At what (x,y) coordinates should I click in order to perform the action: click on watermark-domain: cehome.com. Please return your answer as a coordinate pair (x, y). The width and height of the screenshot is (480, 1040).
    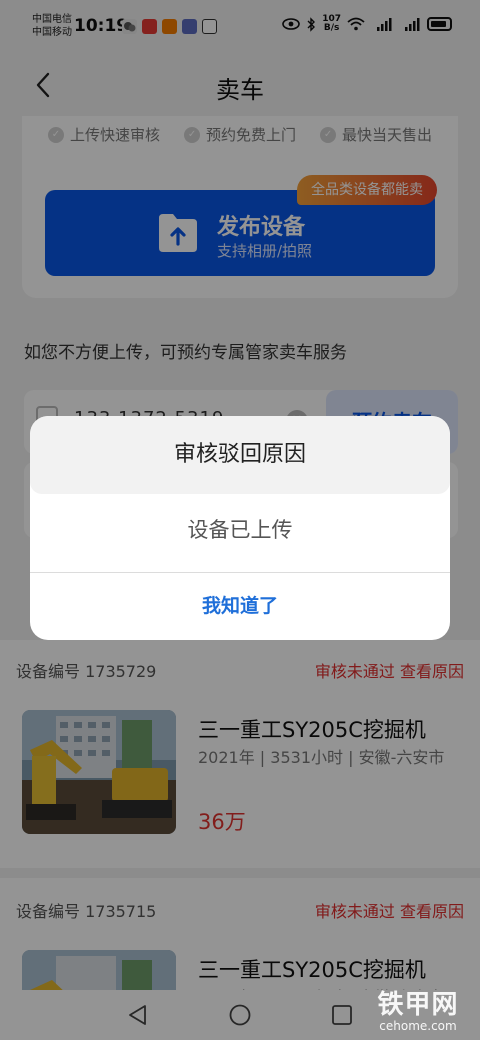
    Looking at the image, I should click on (418, 1026).